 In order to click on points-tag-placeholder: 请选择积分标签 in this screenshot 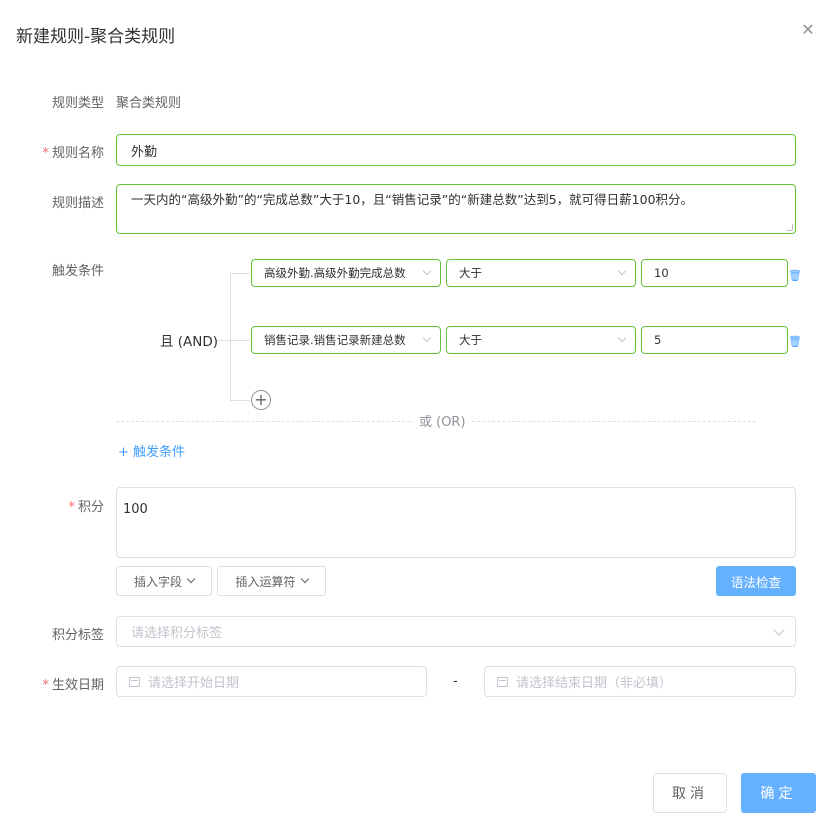, I will do `click(177, 633)`.